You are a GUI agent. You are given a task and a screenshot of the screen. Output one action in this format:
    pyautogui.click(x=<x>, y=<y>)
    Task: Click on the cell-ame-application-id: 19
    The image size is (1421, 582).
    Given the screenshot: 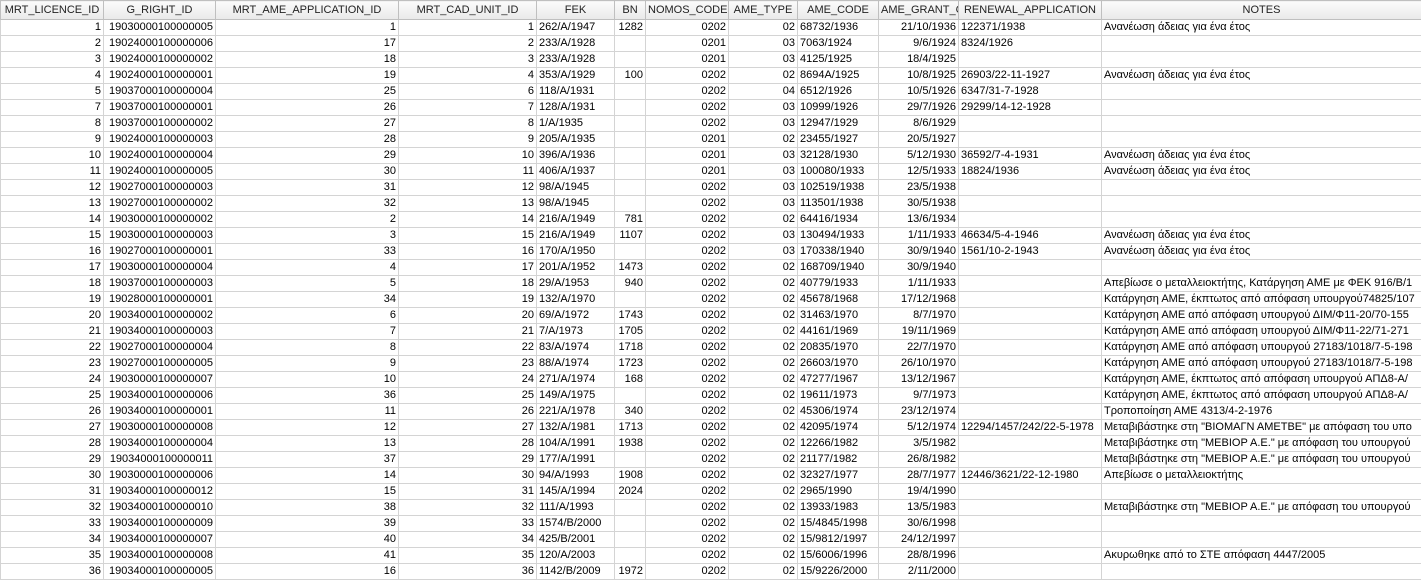 What is the action you would take?
    pyautogui.click(x=307, y=75)
    